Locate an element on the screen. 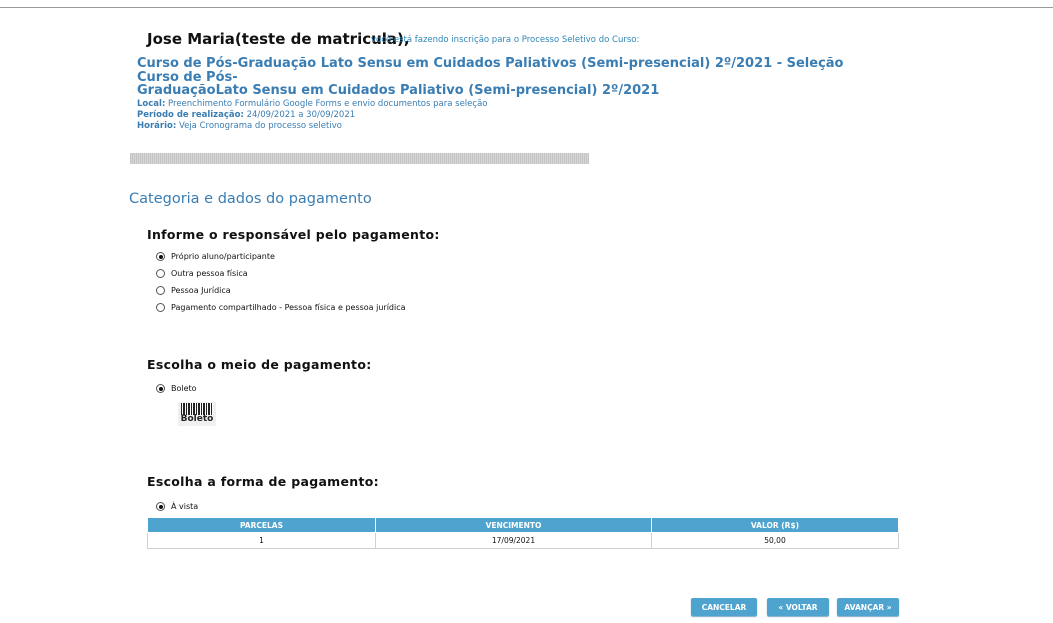 This screenshot has width=1053, height=623. back-button: « VOLTAR is located at coordinates (798, 607).